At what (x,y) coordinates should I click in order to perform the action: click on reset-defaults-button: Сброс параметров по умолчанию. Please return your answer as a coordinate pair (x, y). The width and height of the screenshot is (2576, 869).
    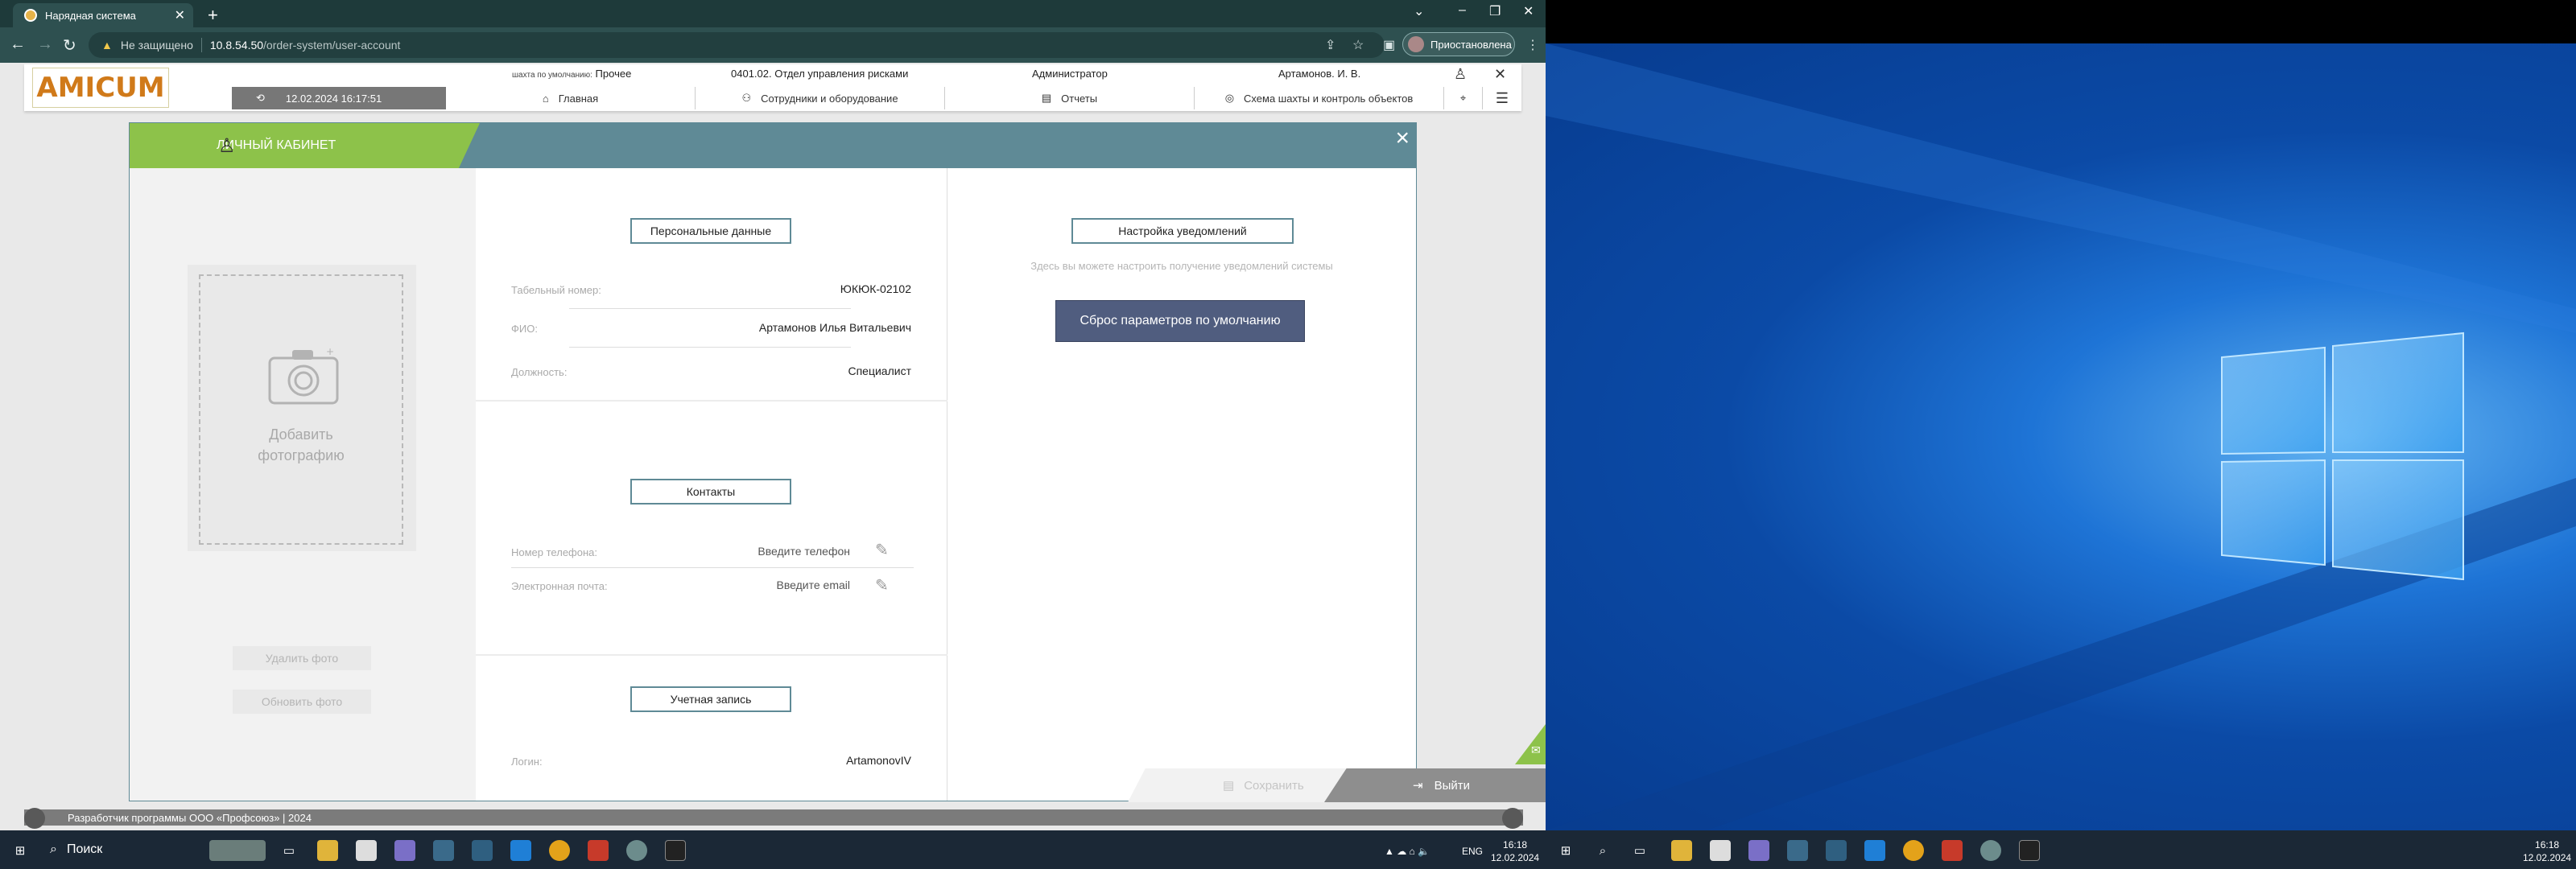
    Looking at the image, I should click on (1180, 321).